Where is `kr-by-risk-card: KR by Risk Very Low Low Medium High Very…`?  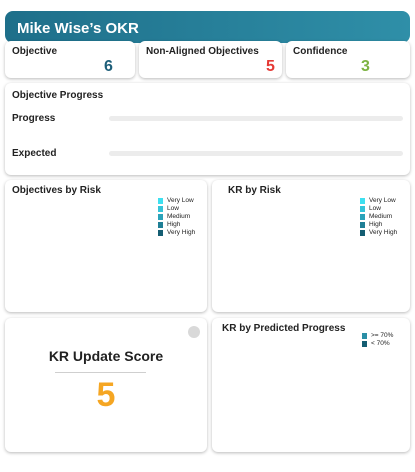 kr-by-risk-card: KR by Risk Very Low Low Medium High Very… is located at coordinates (311, 246).